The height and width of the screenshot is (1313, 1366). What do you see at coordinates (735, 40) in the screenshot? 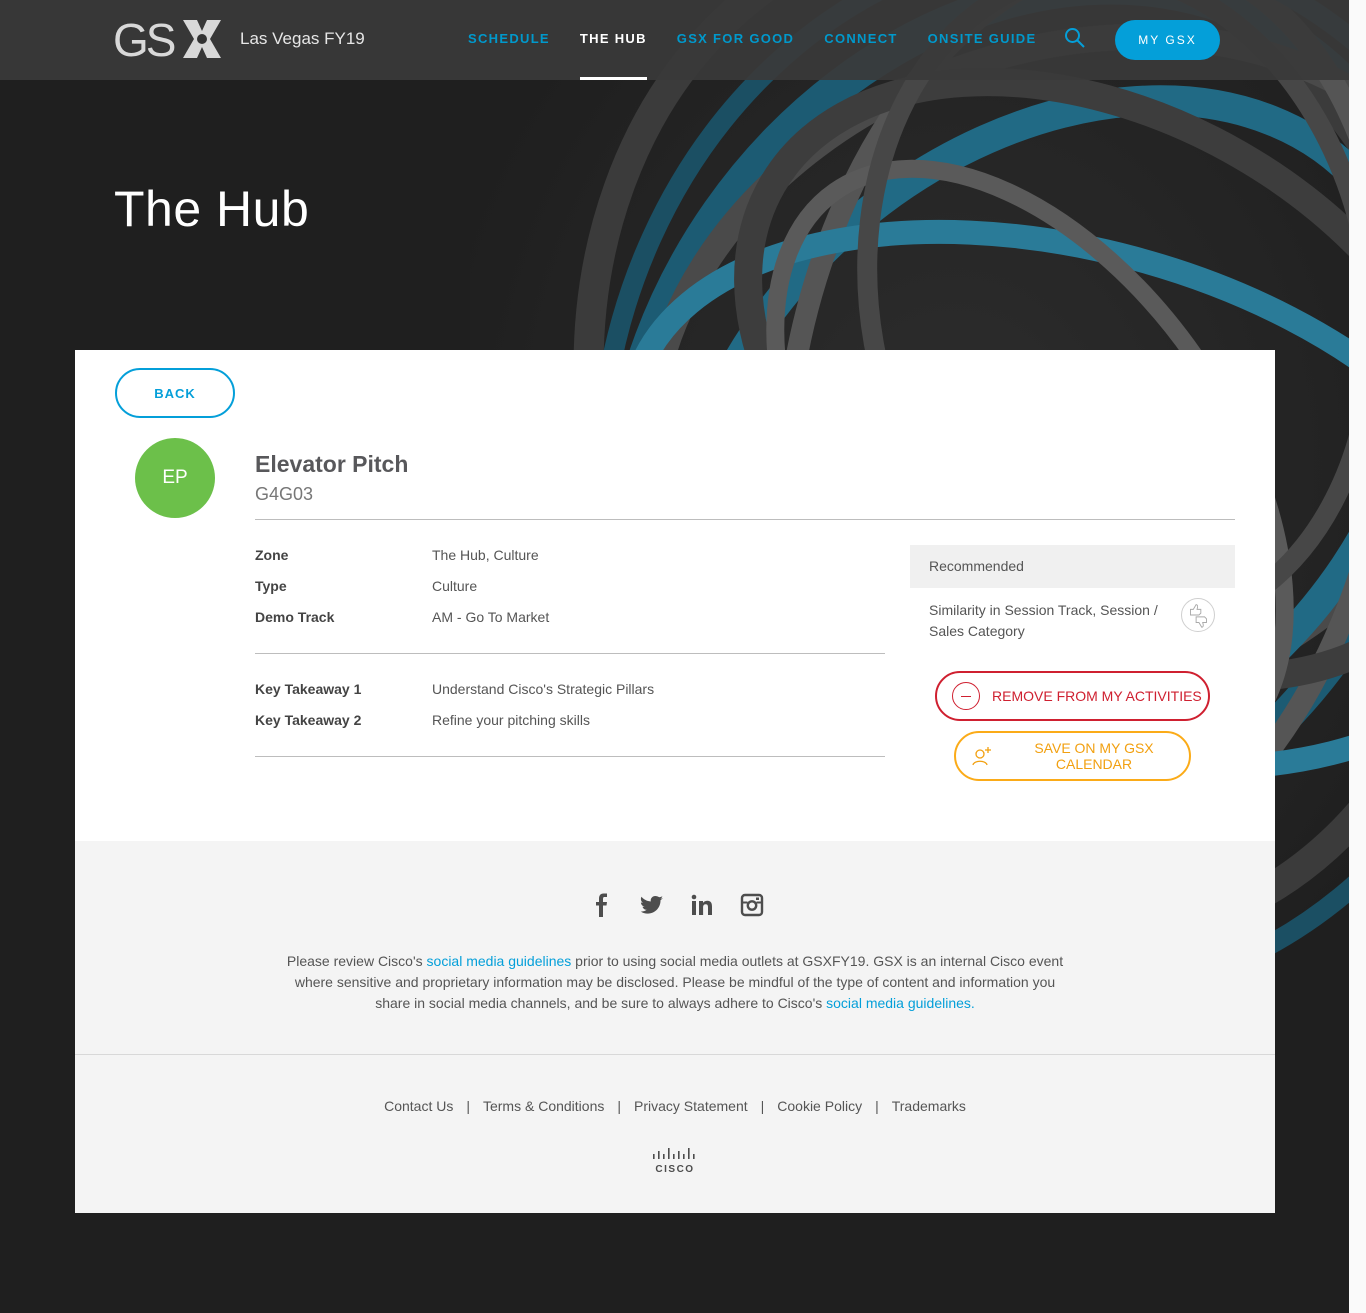
I see `nav-gsx-for-good: GSX FOR GOOD` at bounding box center [735, 40].